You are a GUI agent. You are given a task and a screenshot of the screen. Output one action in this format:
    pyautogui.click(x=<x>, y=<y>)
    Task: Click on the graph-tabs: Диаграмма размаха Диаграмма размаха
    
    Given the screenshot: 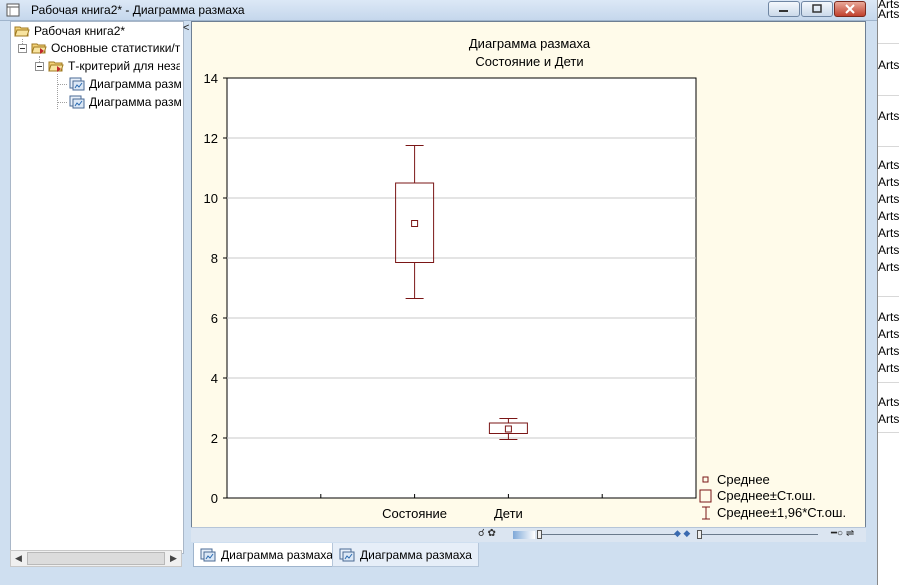 What is the action you would take?
    pyautogui.click(x=528, y=555)
    